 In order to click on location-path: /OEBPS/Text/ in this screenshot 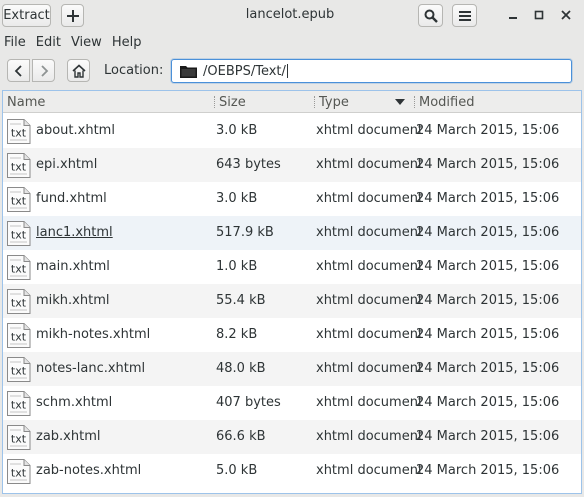, I will do `click(244, 71)`.